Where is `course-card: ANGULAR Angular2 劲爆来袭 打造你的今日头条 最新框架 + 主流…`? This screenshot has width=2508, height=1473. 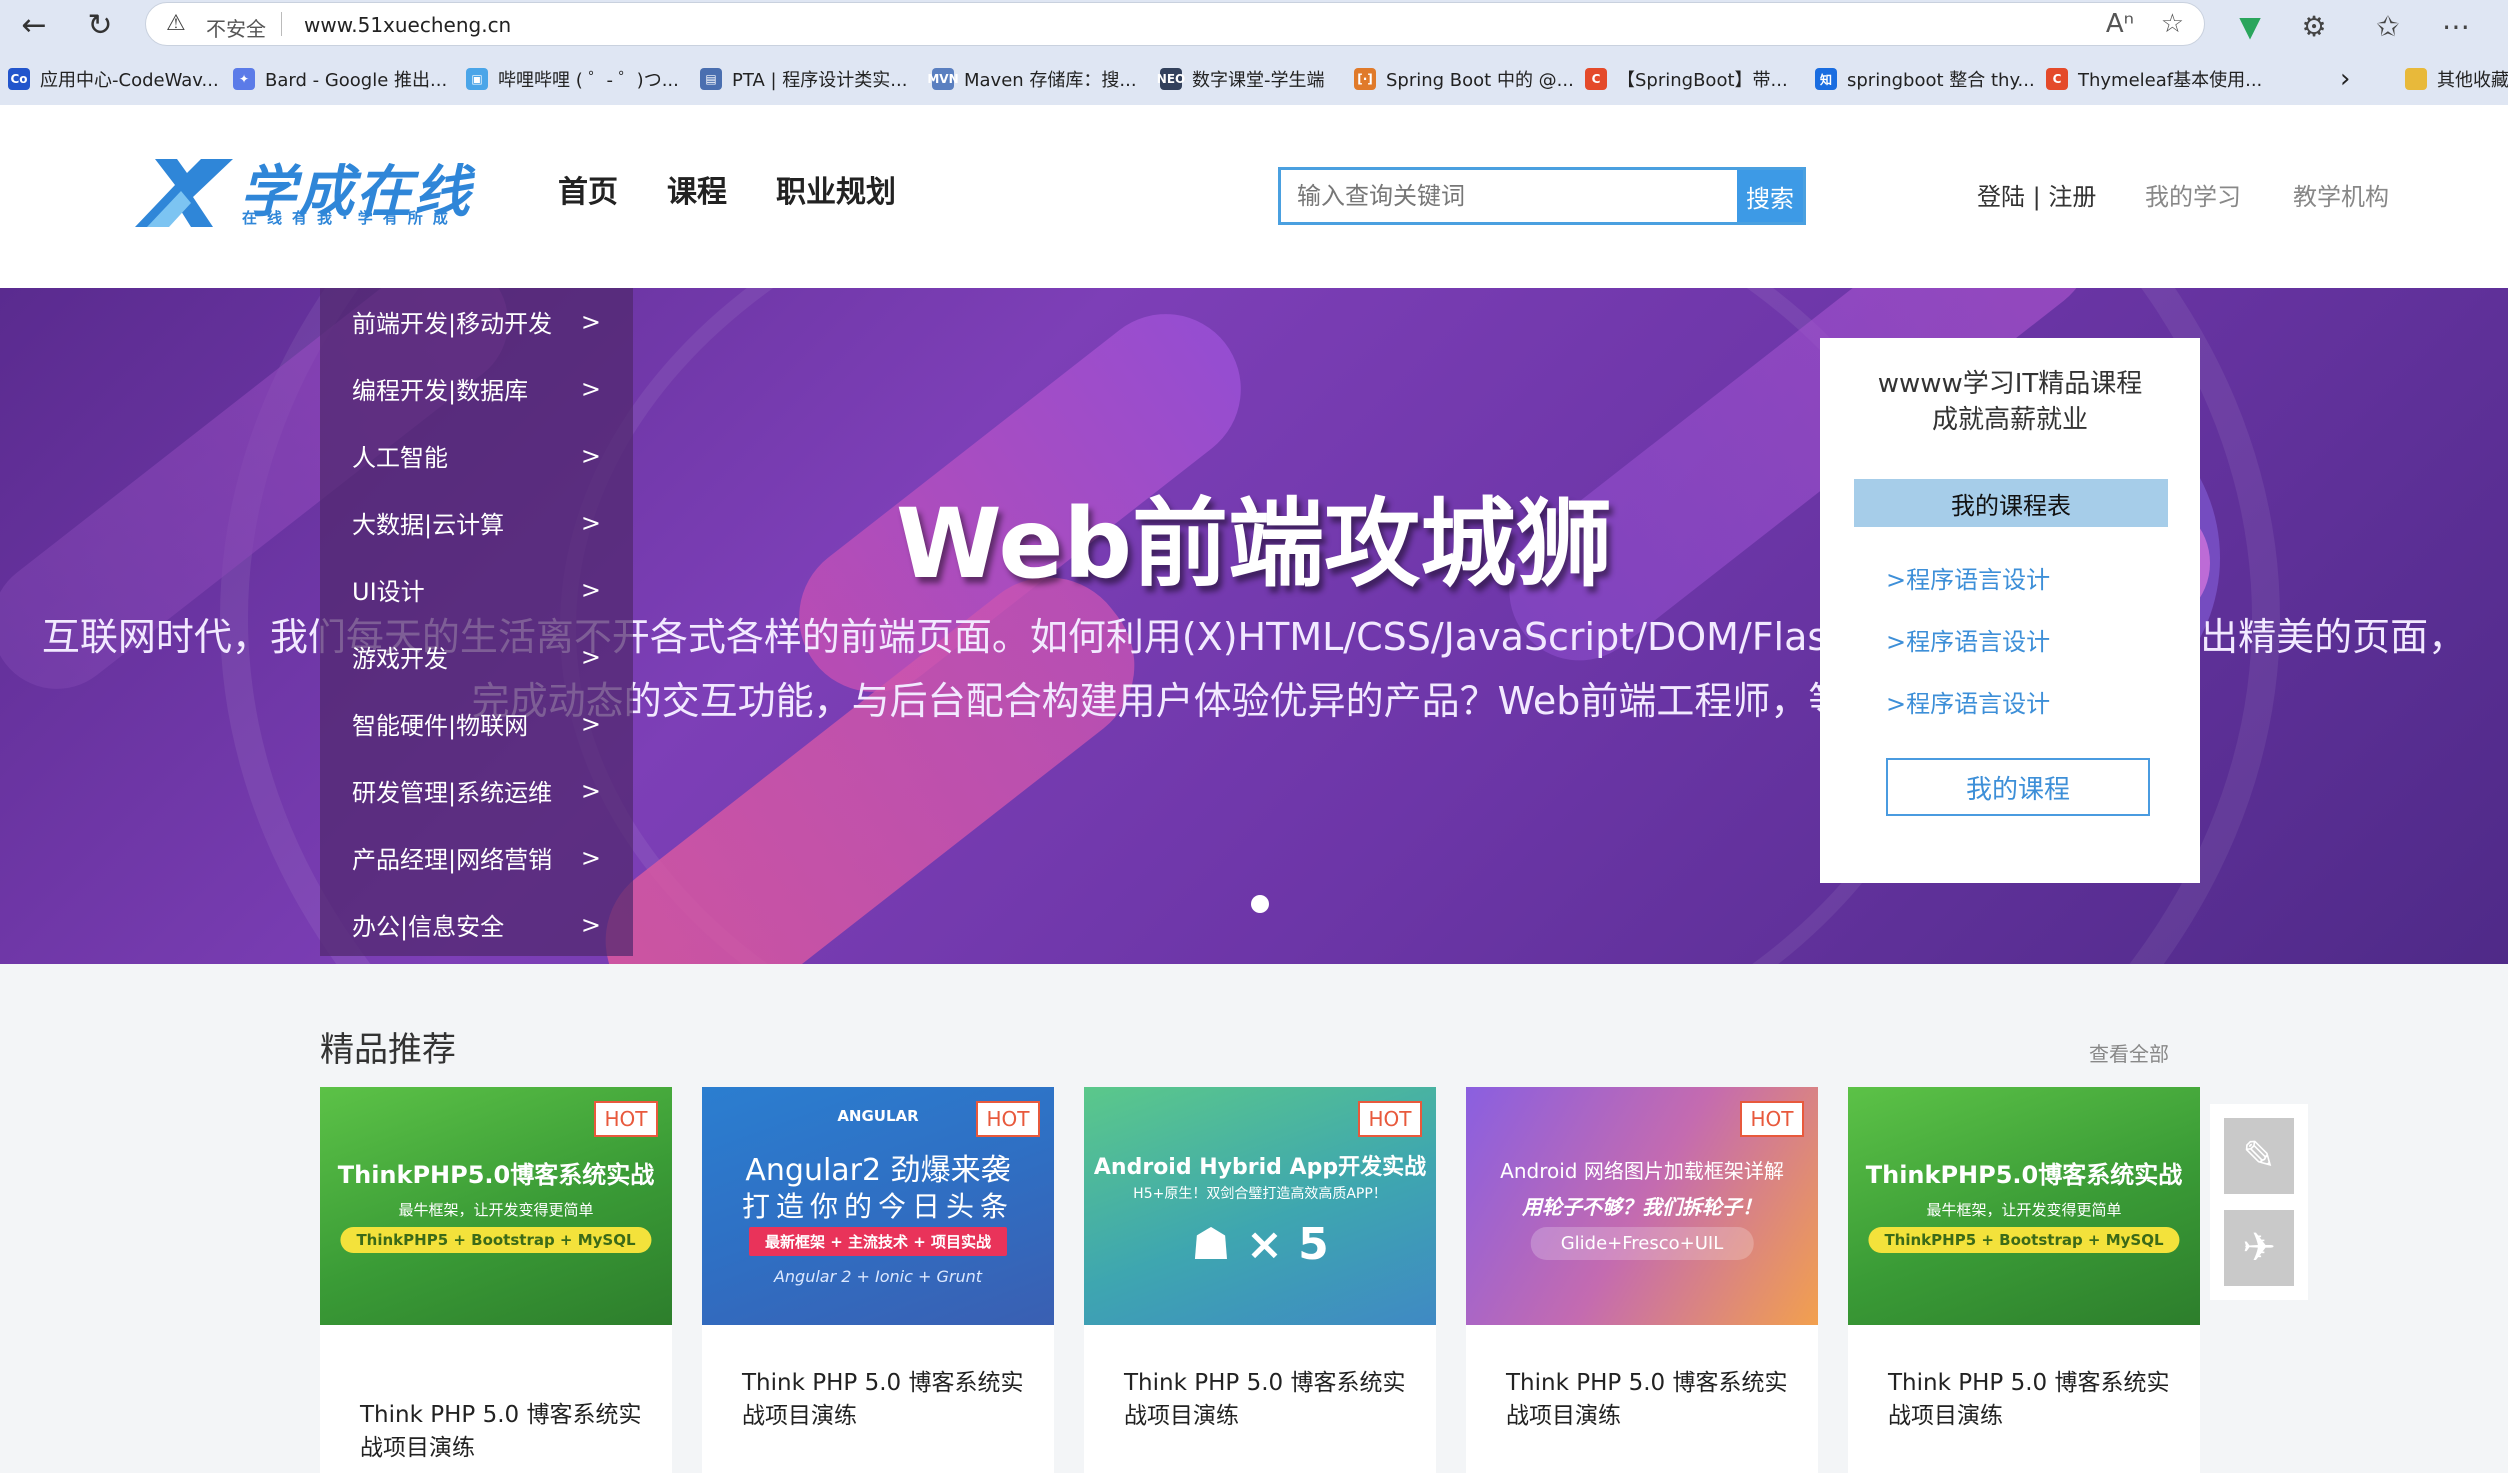
course-card: ANGULAR Angular2 劲爆来袭 打造你的今日头条 最新框架 + 主流… is located at coordinates (878, 1280).